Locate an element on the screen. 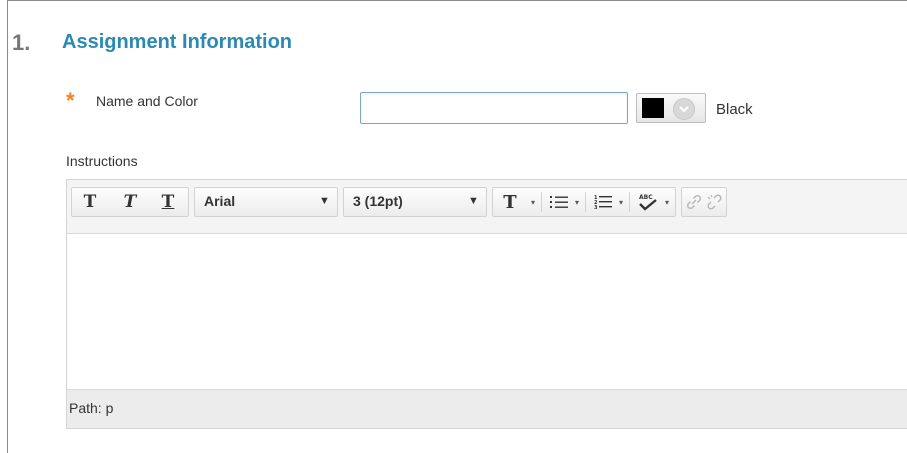 The width and height of the screenshot is (907, 453). unlink-button is located at coordinates (715, 202).